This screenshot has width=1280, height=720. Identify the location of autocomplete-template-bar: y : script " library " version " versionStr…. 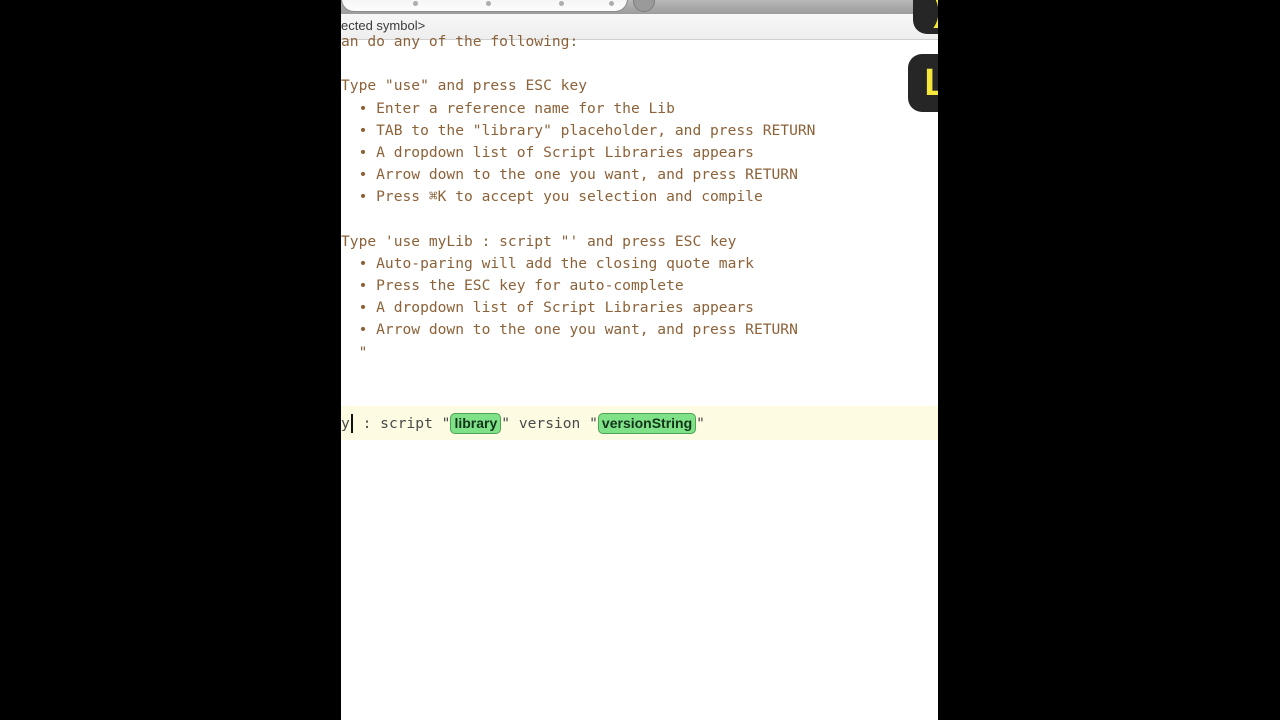
(639, 423).